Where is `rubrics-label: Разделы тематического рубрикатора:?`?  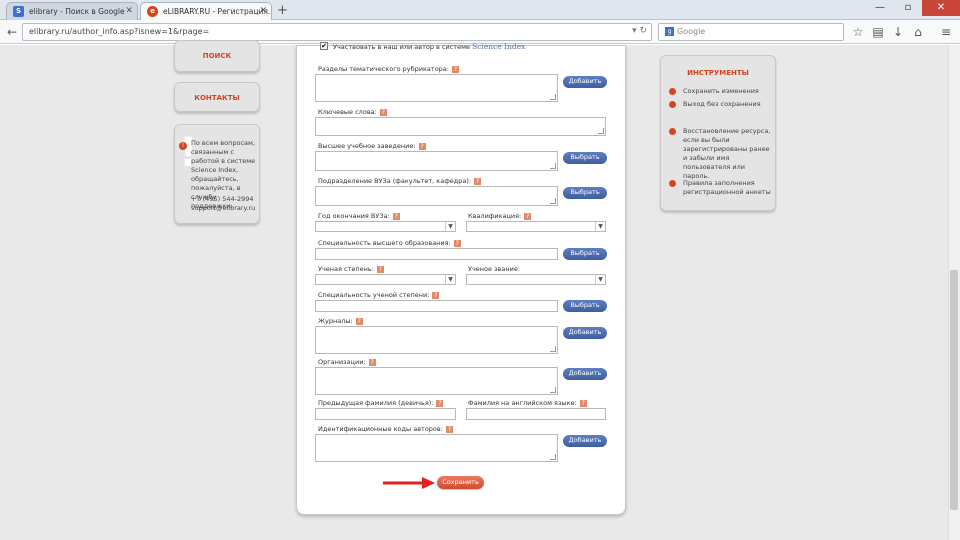 rubrics-label: Разделы тематического рубрикатора:? is located at coordinates (388, 69).